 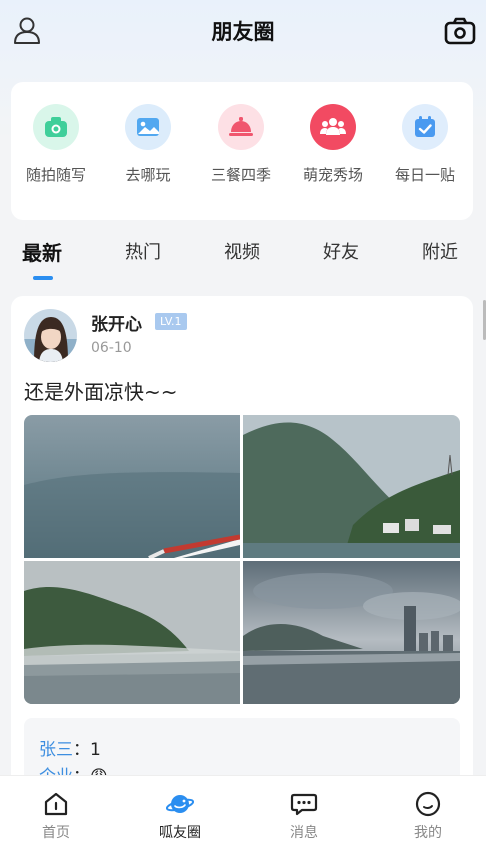 I want to click on calendar-icon, so click(x=425, y=127).